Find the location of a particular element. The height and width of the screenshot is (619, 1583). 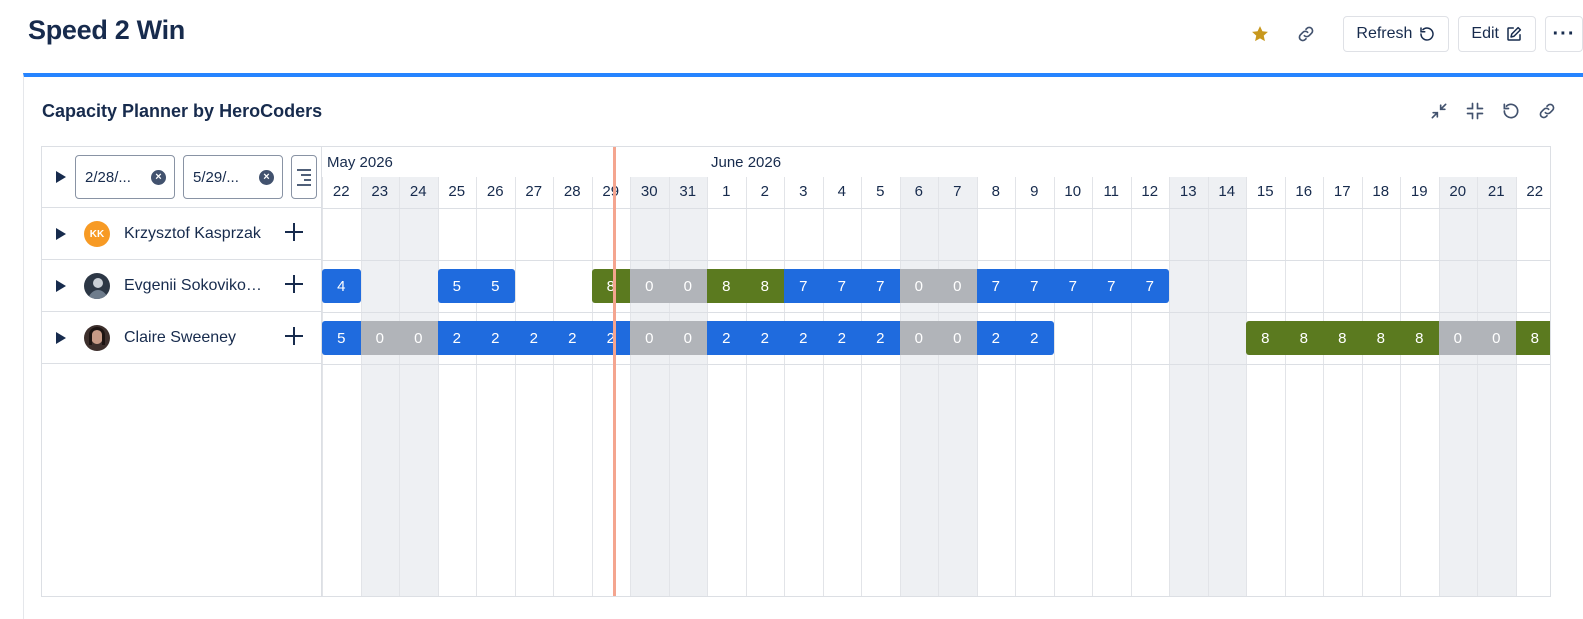

refresh-button: Refresh is located at coordinates (1396, 34).